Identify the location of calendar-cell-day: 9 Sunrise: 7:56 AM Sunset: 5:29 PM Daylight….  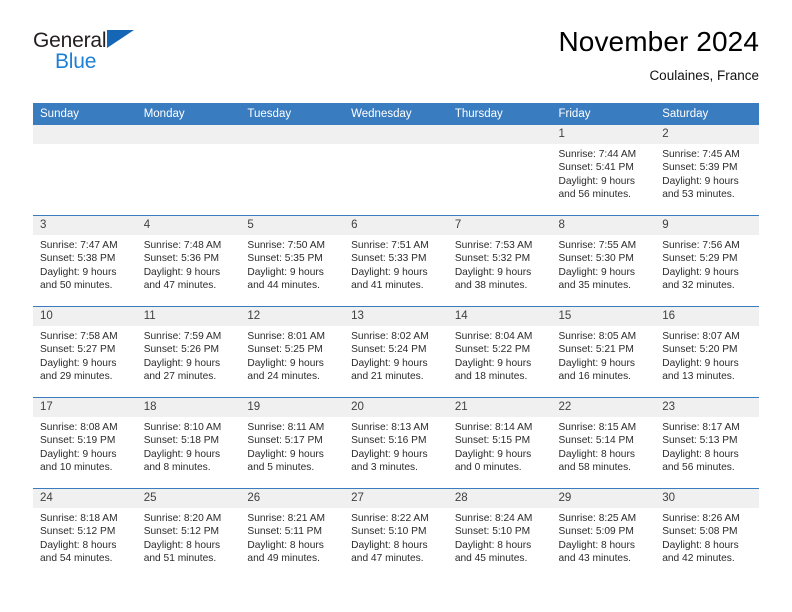
(707, 261).